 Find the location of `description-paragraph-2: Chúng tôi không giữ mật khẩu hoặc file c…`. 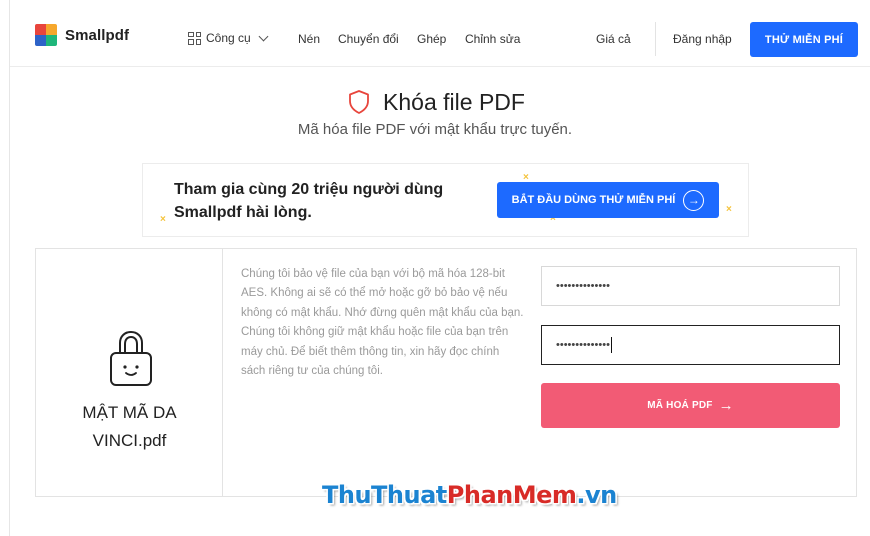

description-paragraph-2: Chúng tôi không giữ mật khẩu hoặc file c… is located at coordinates (375, 352).